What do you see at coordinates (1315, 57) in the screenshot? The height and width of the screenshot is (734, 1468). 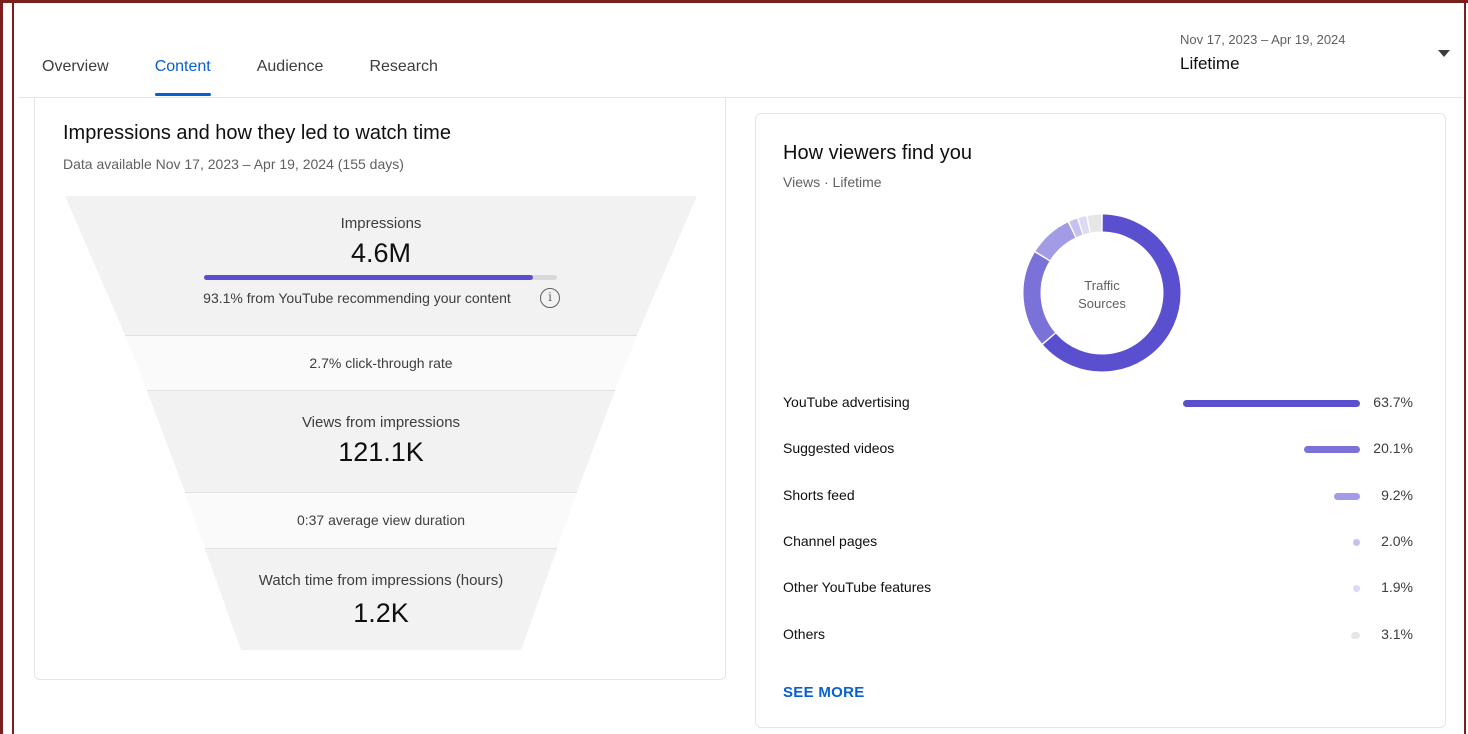 I see `date-range-picker: Nov 17, 2023 – Apr 19, 2024 Lifetime` at bounding box center [1315, 57].